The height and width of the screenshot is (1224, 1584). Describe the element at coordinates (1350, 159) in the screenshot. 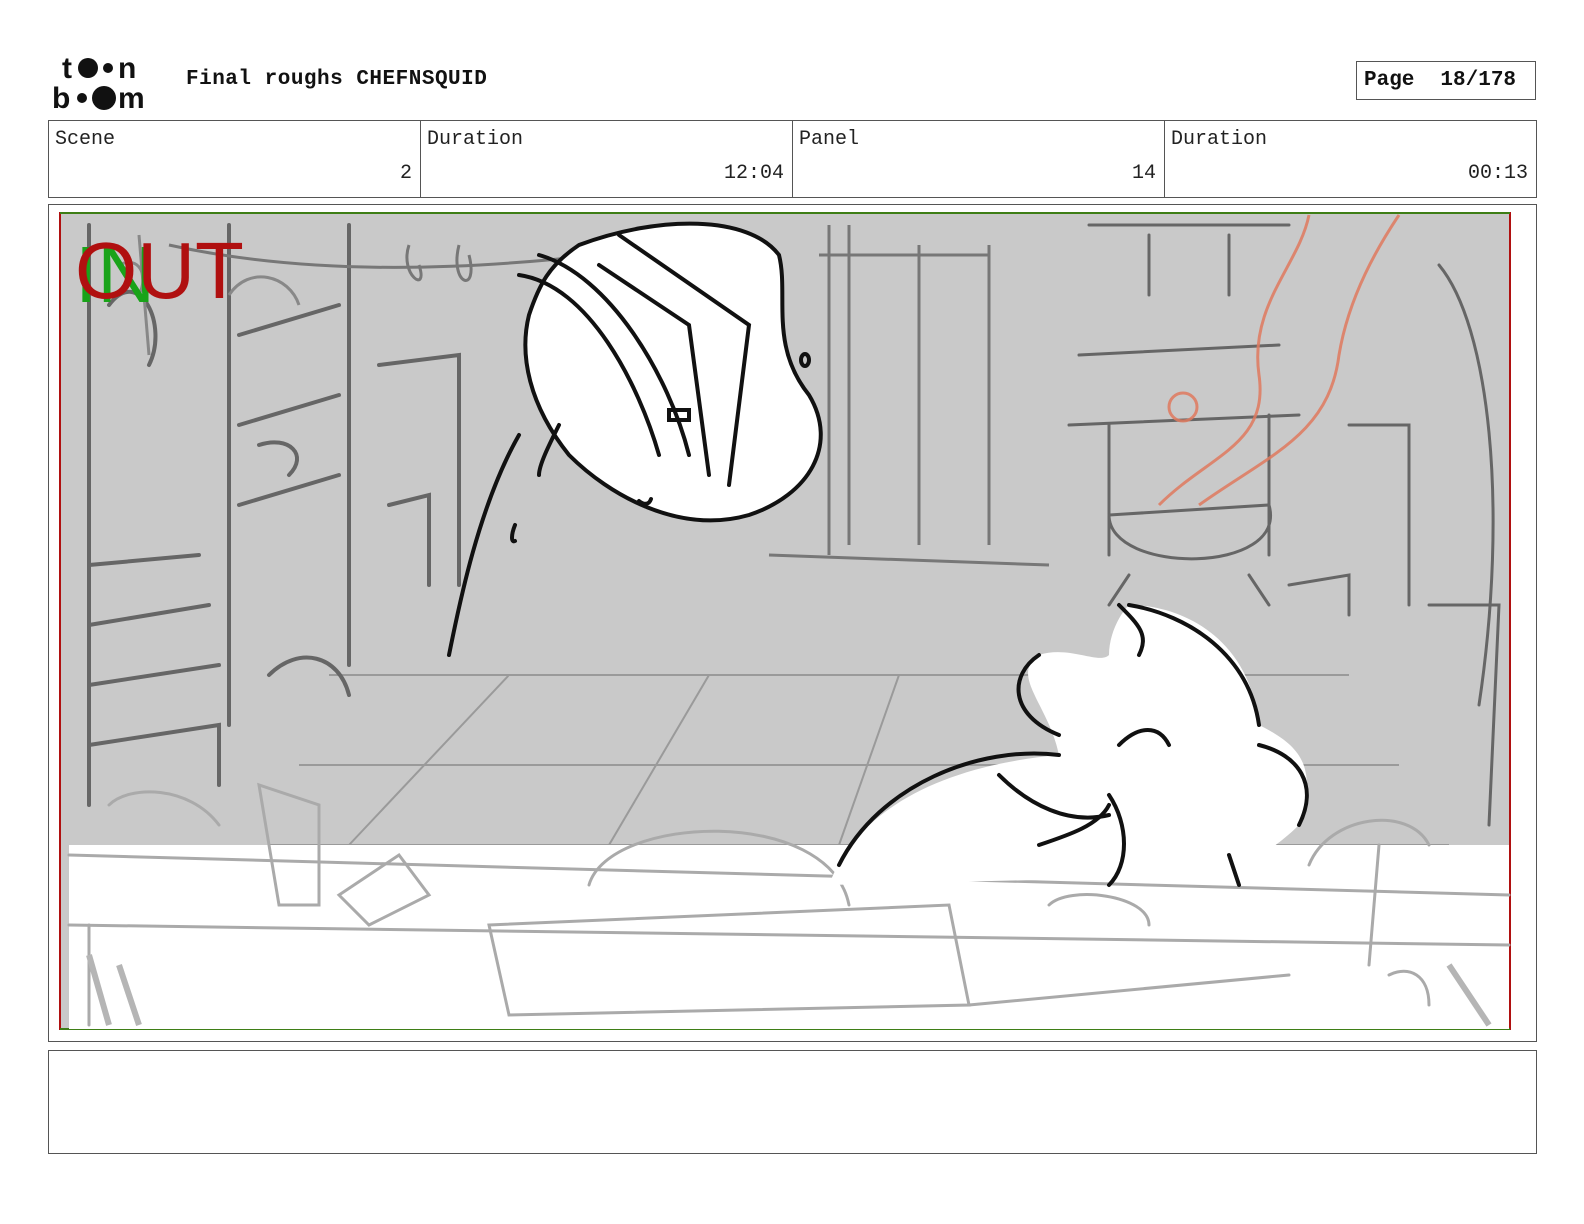

I see `panel-duration-cell: Duration 00:13` at that location.